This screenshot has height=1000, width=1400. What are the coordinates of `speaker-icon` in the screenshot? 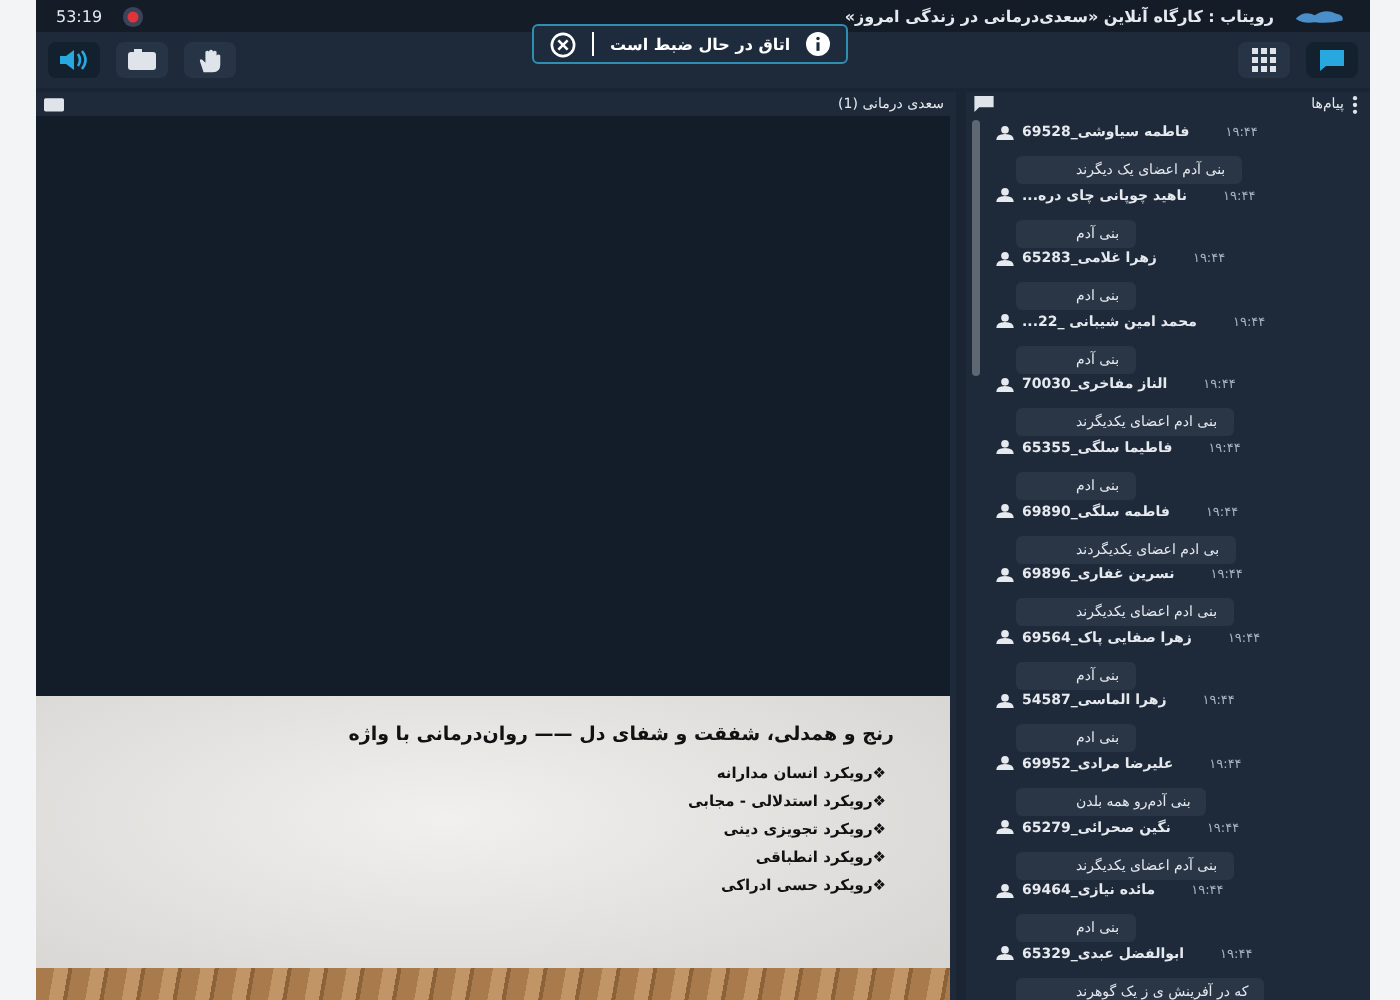 It's located at (74, 60).